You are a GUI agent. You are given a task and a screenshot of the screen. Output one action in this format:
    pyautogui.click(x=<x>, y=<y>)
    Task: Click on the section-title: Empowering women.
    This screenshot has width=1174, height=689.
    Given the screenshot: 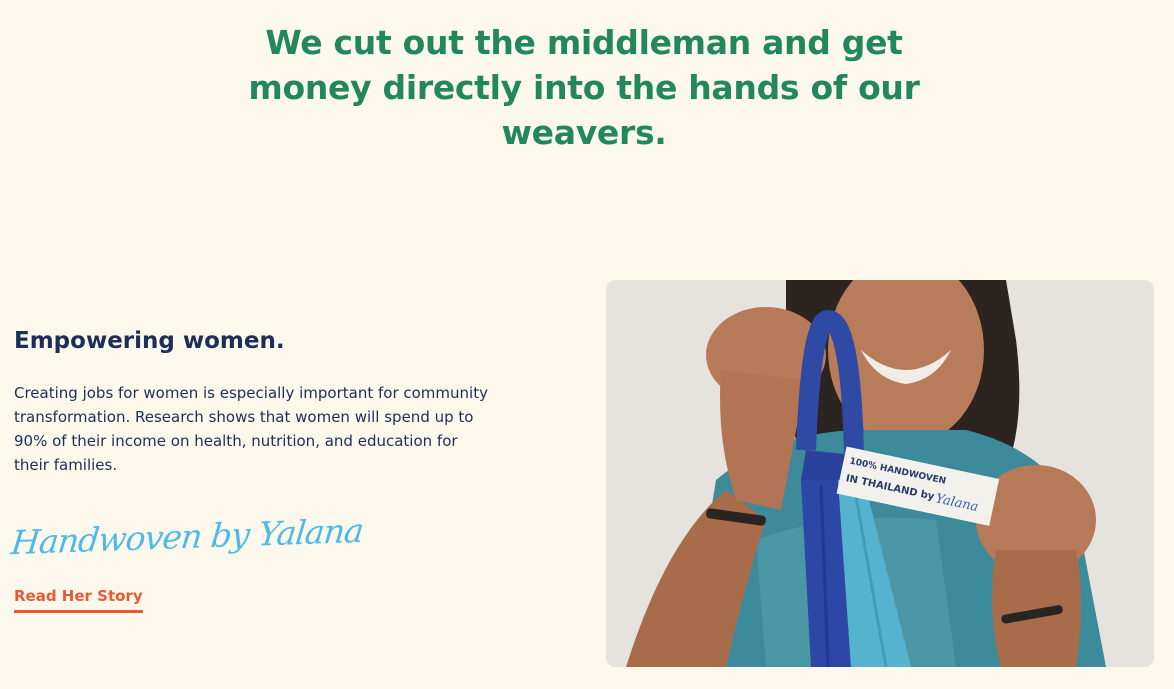 What is the action you would take?
    pyautogui.click(x=149, y=341)
    